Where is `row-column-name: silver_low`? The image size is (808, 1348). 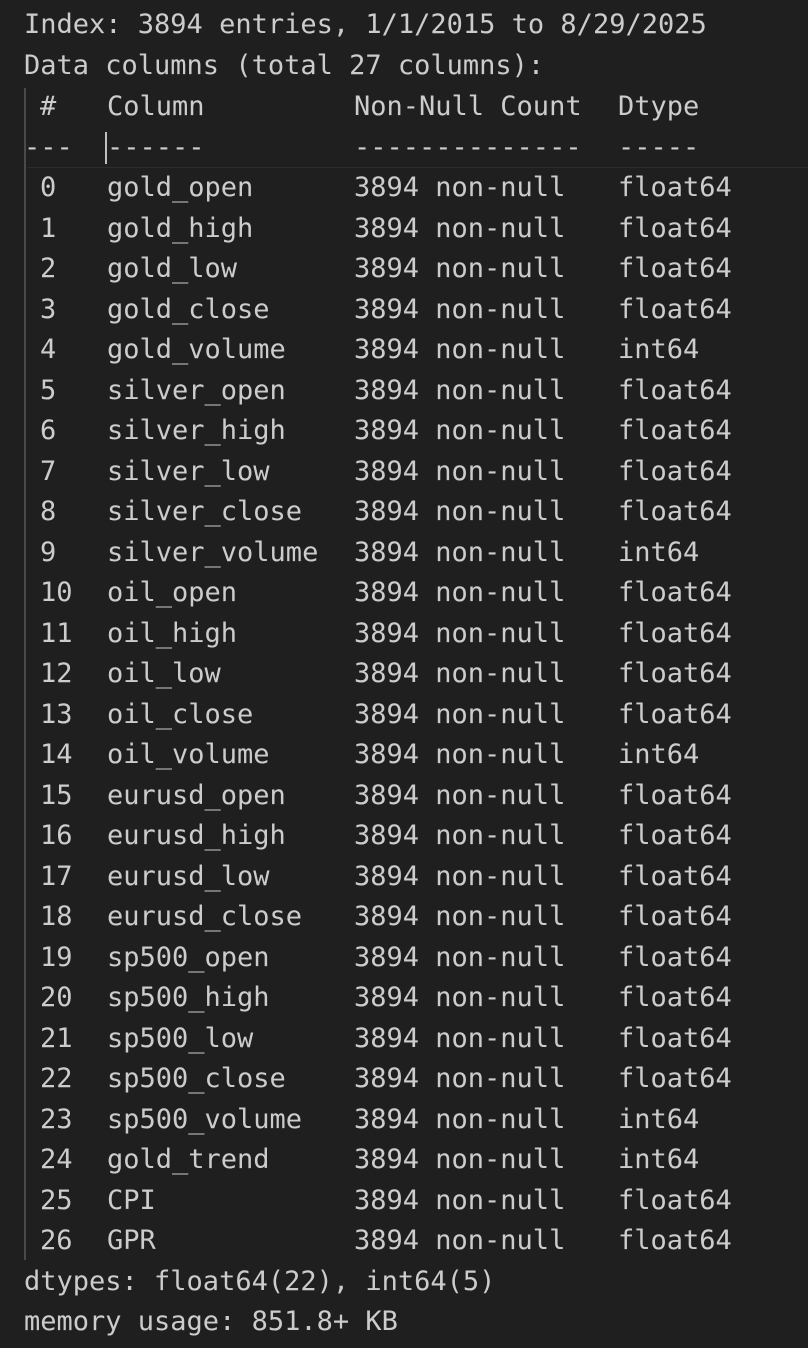 row-column-name: silver_low is located at coordinates (188, 471).